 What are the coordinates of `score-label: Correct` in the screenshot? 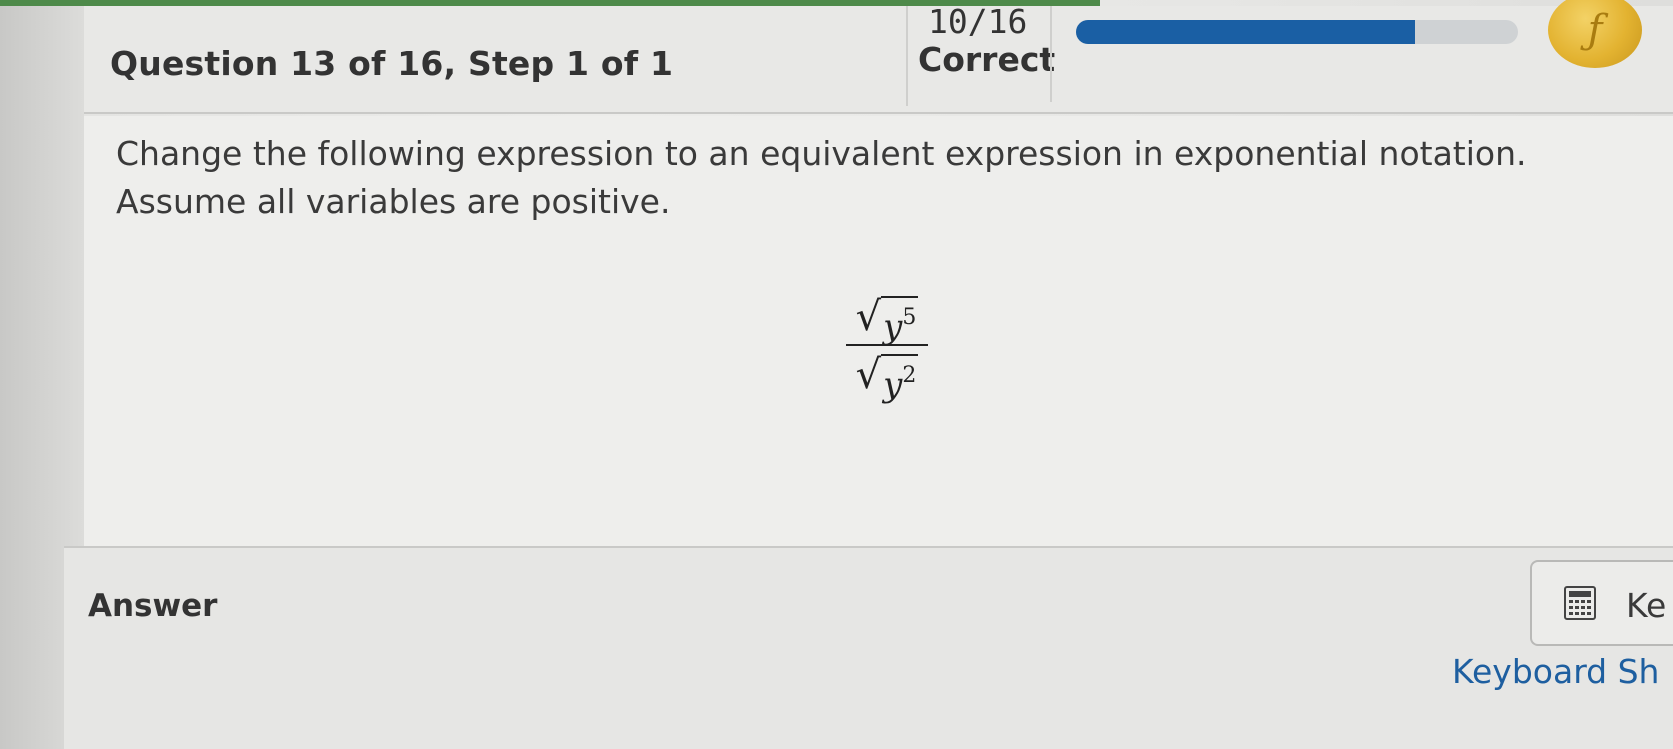 It's located at (987, 59).